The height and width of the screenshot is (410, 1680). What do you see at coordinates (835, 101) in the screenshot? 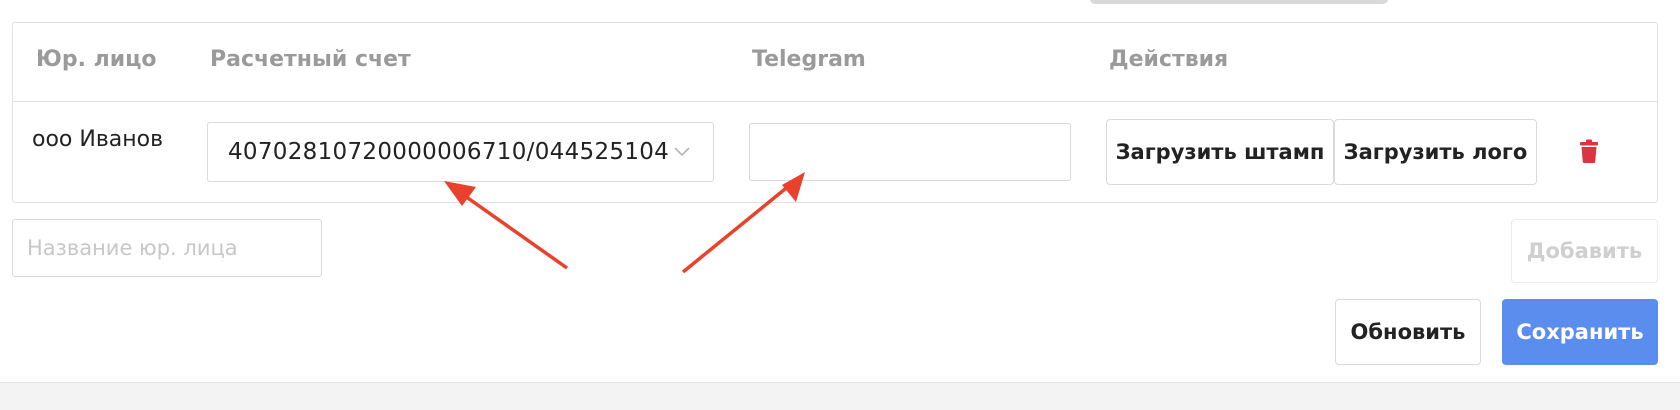
I see `table-header-divider` at bounding box center [835, 101].